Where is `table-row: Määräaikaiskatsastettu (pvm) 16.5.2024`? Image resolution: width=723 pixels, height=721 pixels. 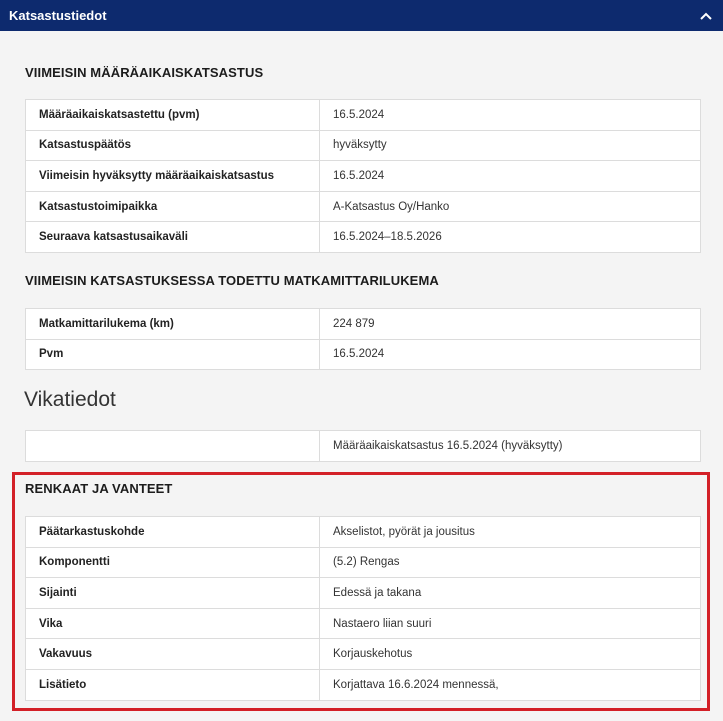 table-row: Määräaikaiskatsastettu (pvm) 16.5.2024 is located at coordinates (363, 115).